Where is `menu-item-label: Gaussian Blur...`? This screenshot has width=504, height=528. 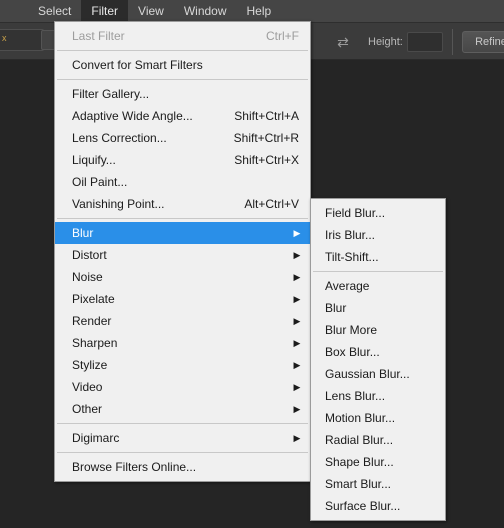 menu-item-label: Gaussian Blur... is located at coordinates (367, 374).